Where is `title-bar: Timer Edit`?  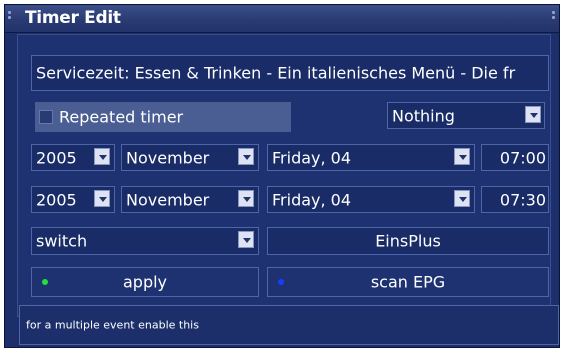 title-bar: Timer Edit is located at coordinates (282, 19).